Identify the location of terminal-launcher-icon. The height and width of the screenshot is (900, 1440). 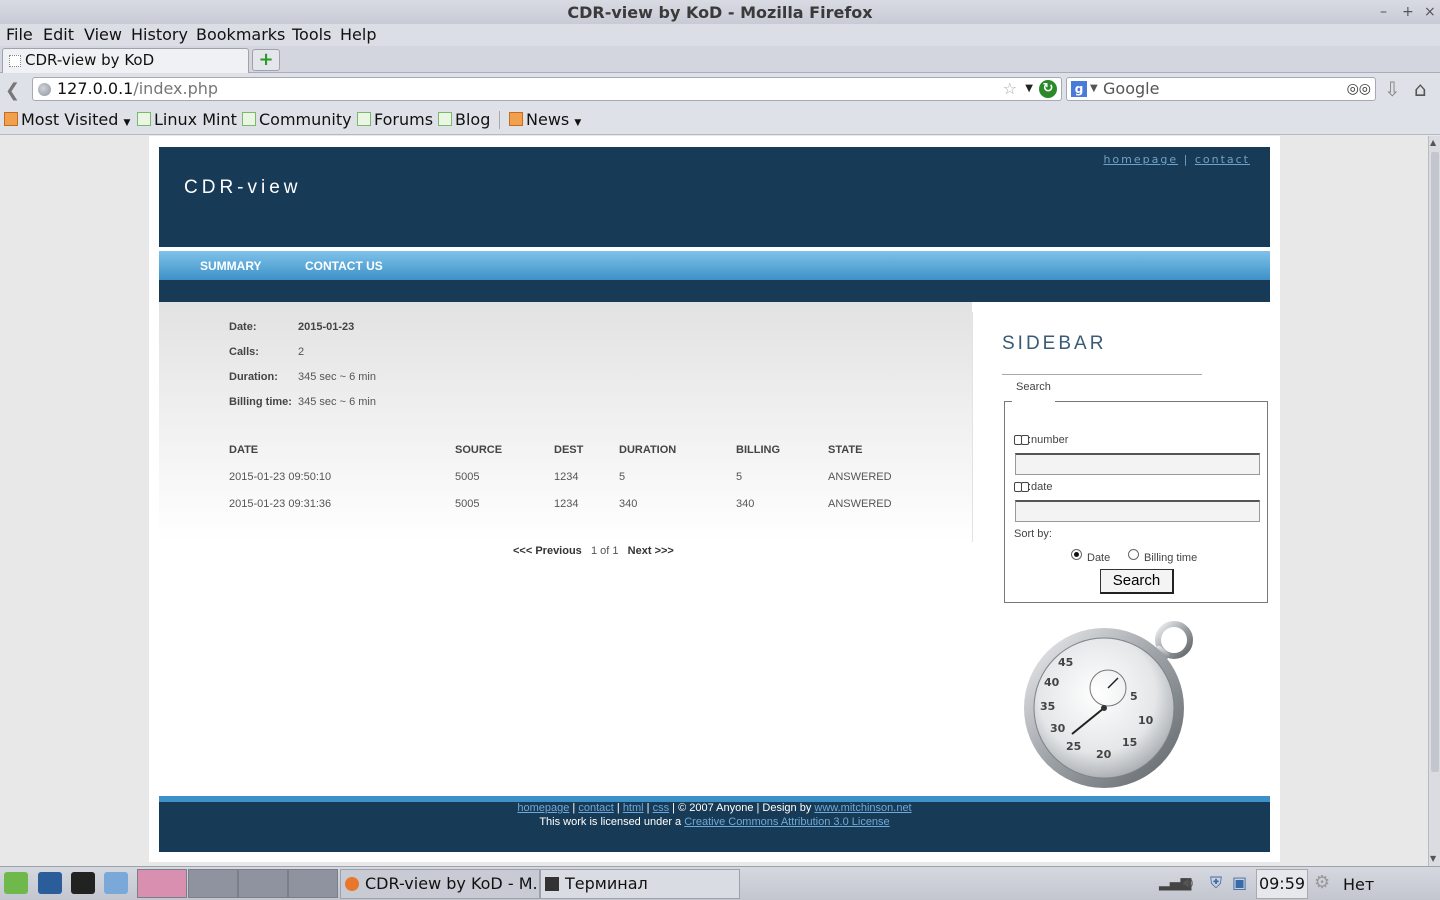
(83, 883).